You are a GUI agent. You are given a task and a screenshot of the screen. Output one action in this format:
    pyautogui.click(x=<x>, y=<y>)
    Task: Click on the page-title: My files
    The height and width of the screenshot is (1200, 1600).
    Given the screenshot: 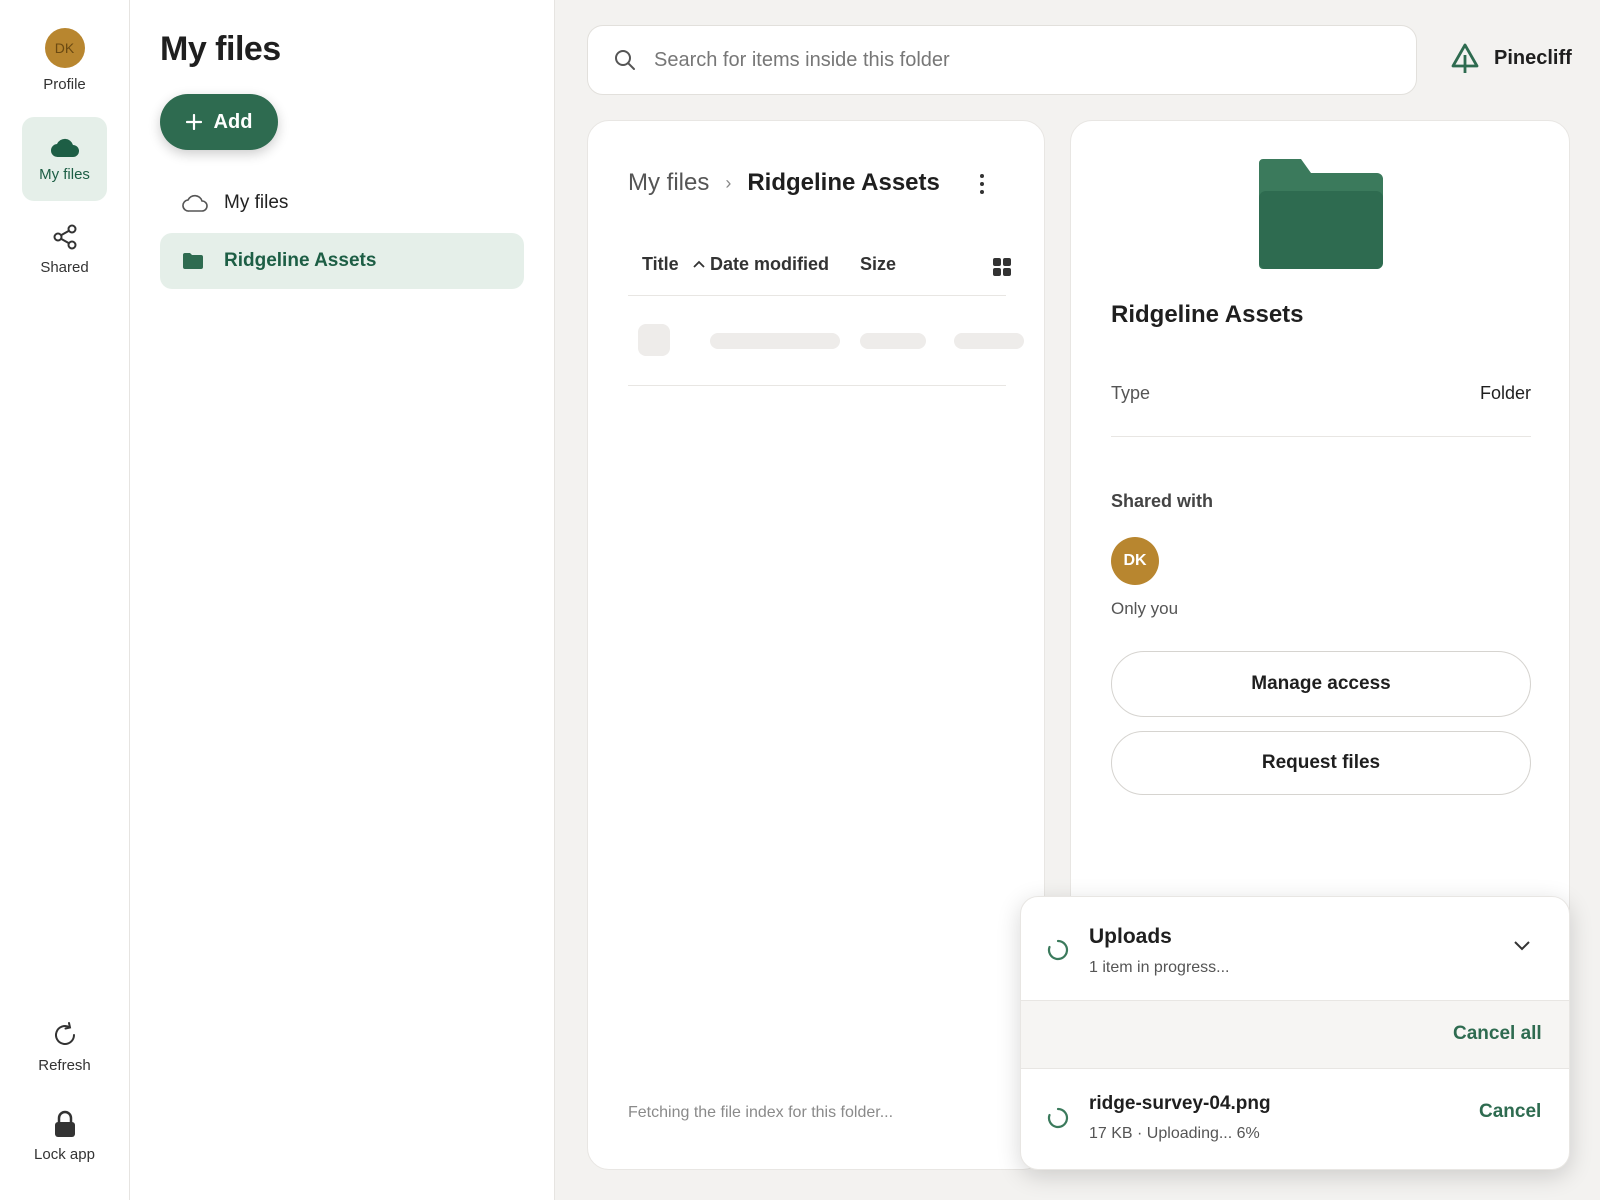 What is the action you would take?
    pyautogui.click(x=220, y=49)
    